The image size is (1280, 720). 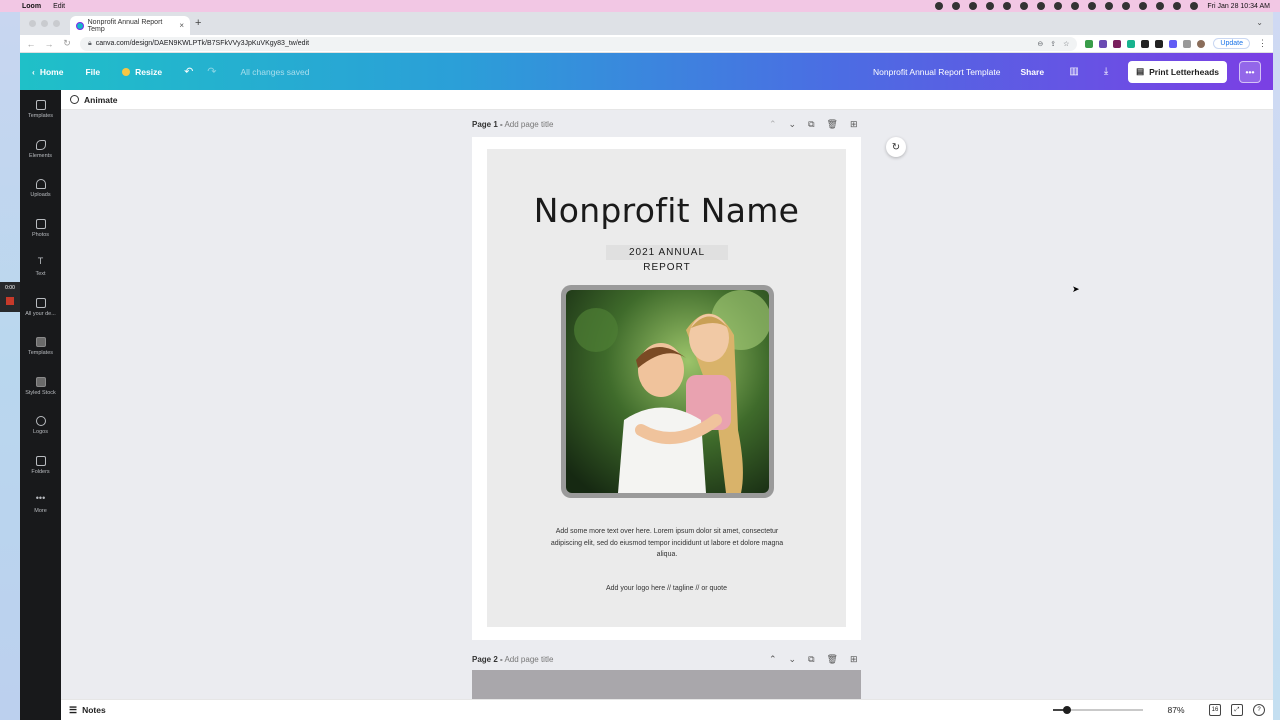 I want to click on sidebar-item-photos: Photos, so click(x=40, y=229).